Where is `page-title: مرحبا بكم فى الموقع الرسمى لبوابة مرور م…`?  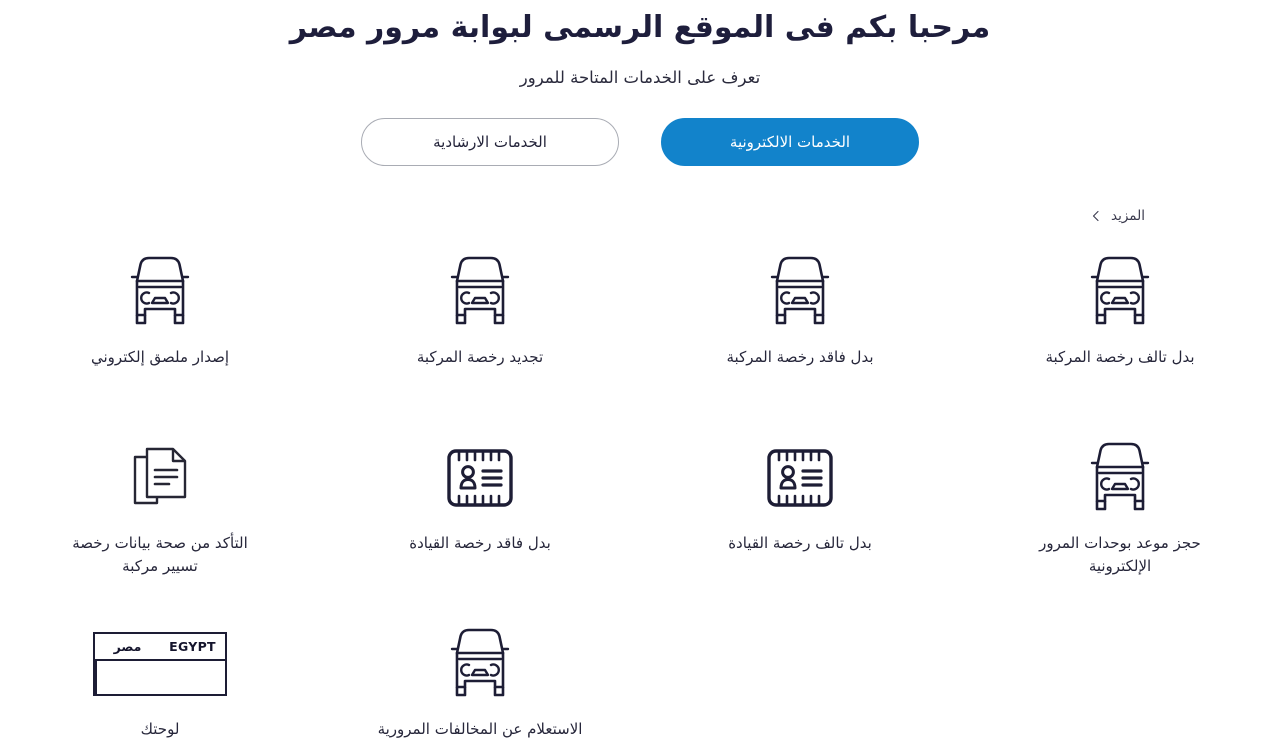
page-title: مرحبا بكم فى الموقع الرسمى لبوابة مرور م… is located at coordinates (640, 27).